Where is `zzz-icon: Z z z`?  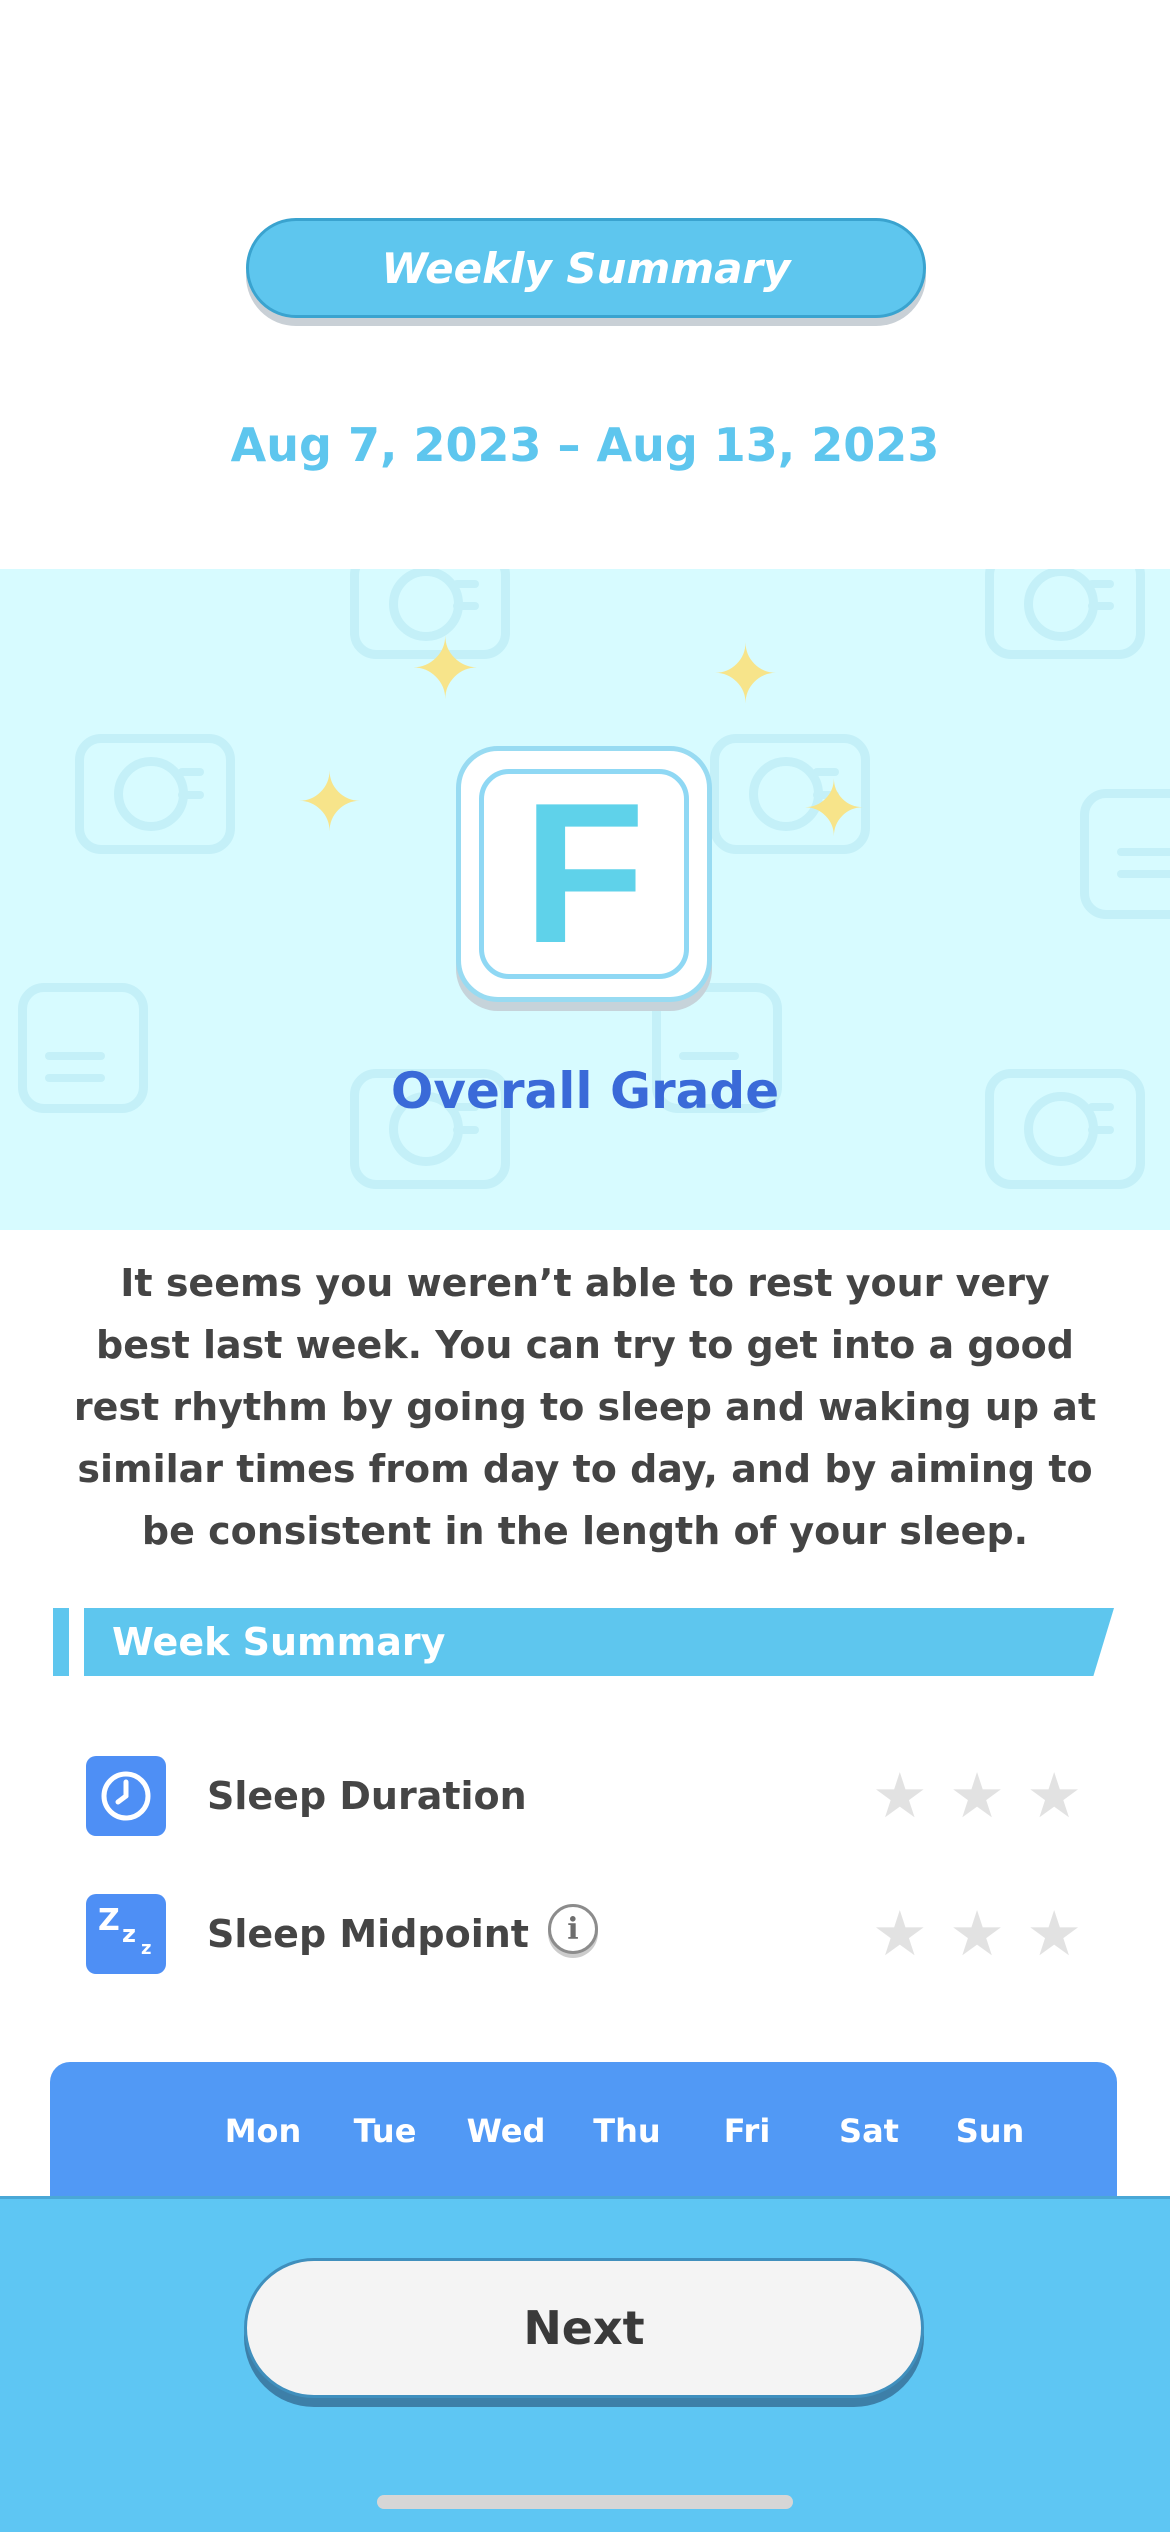
zzz-icon: Z z z is located at coordinates (126, 1934).